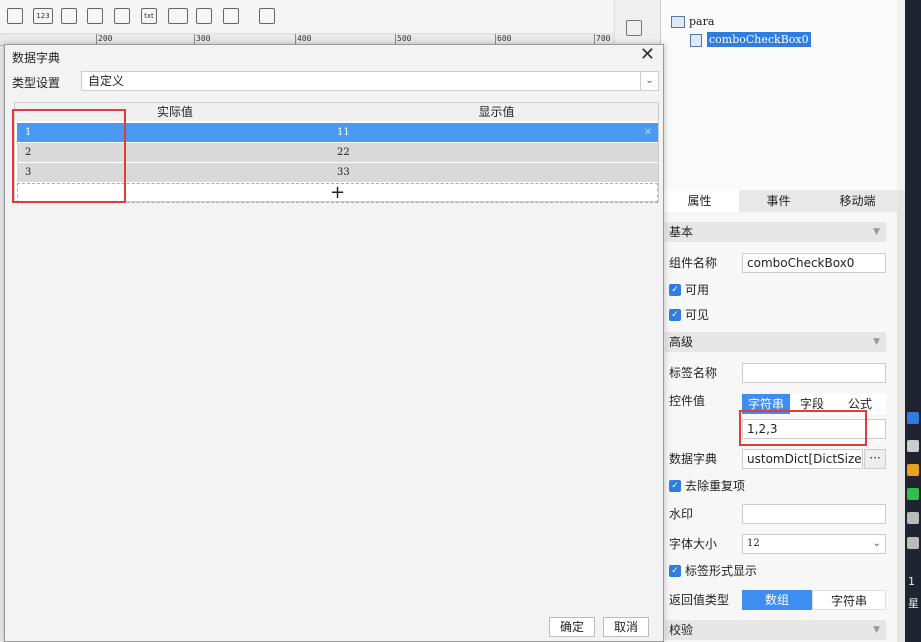  Describe the element at coordinates (149, 16) in the screenshot. I see `text-icon: txt` at that location.